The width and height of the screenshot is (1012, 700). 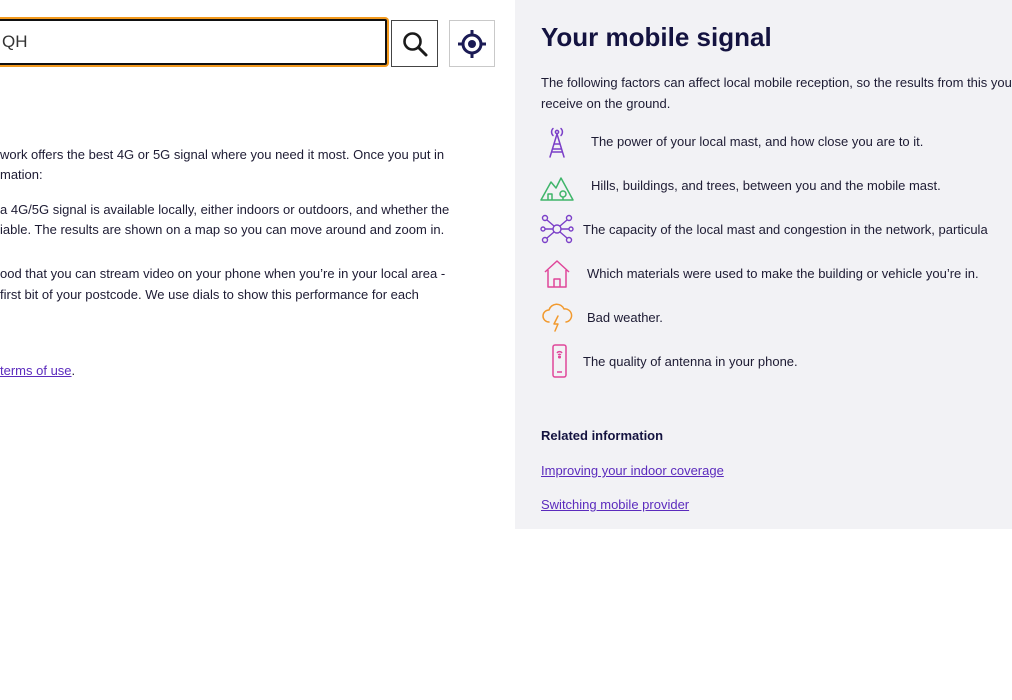 I want to click on search-icon, so click(x=414, y=43).